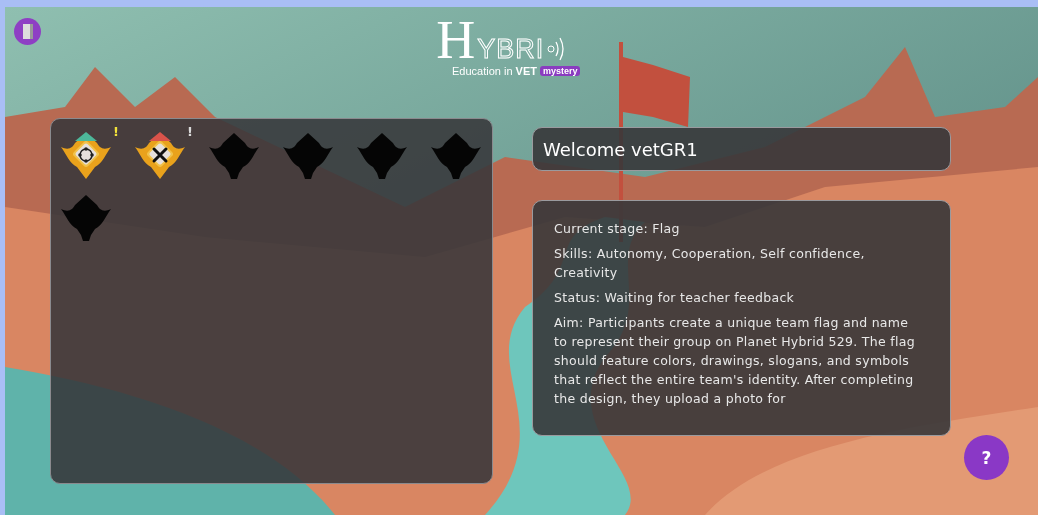 The height and width of the screenshot is (515, 1038). What do you see at coordinates (710, 263) in the screenshot?
I see `skills-text: Skills: Autonomy, Cooperation, Self confidence, Creativity` at bounding box center [710, 263].